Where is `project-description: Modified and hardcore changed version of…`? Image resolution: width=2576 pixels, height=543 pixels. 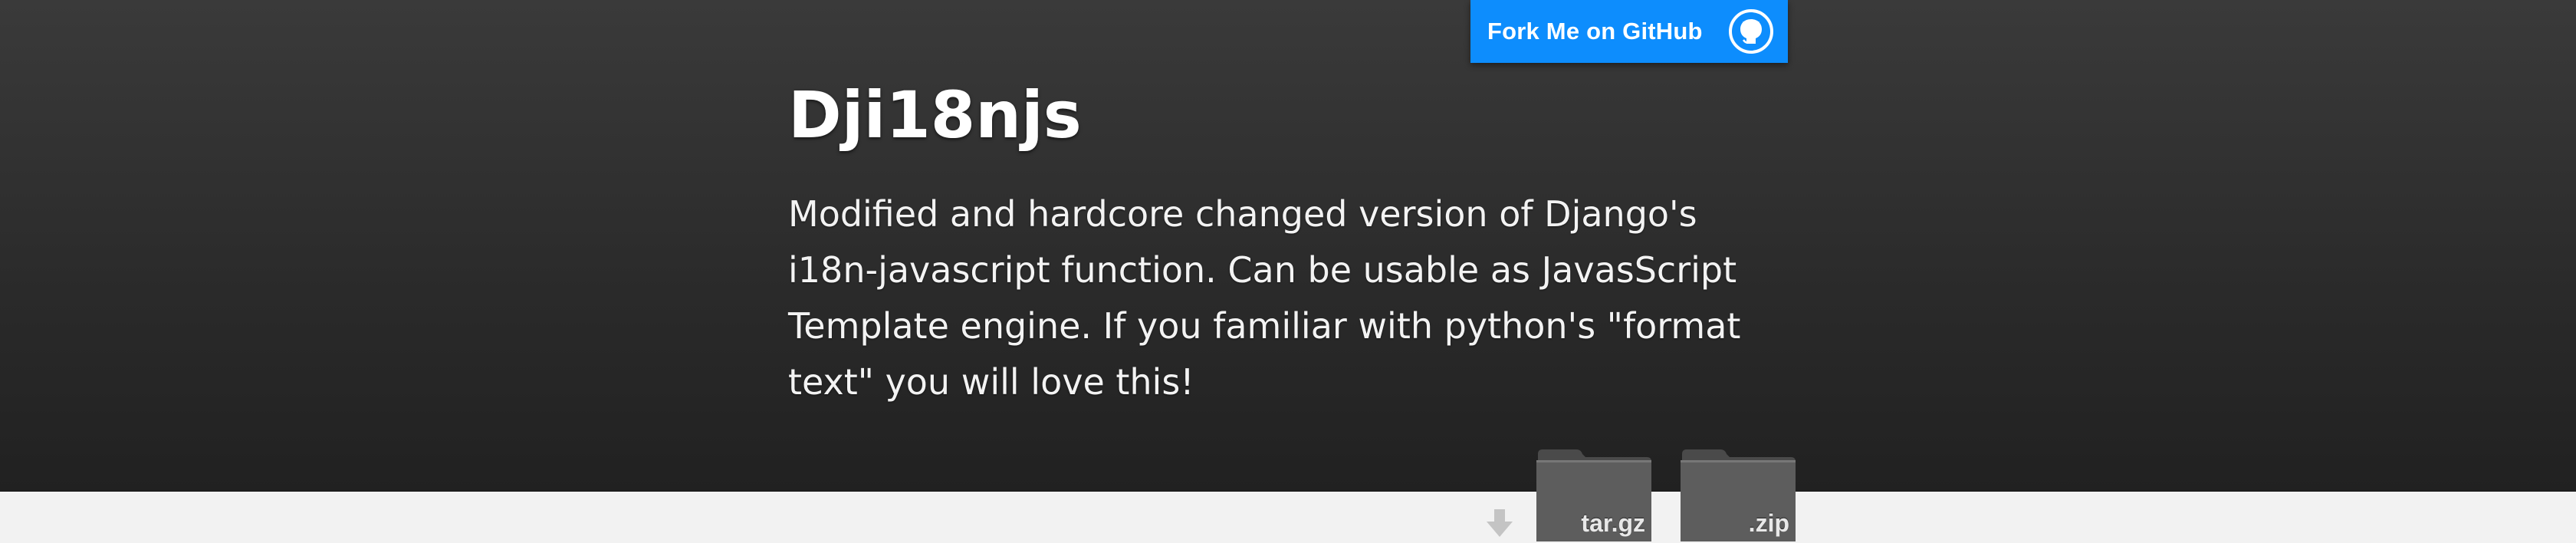
project-description: Modified and hardcore changed version of… is located at coordinates (1264, 298).